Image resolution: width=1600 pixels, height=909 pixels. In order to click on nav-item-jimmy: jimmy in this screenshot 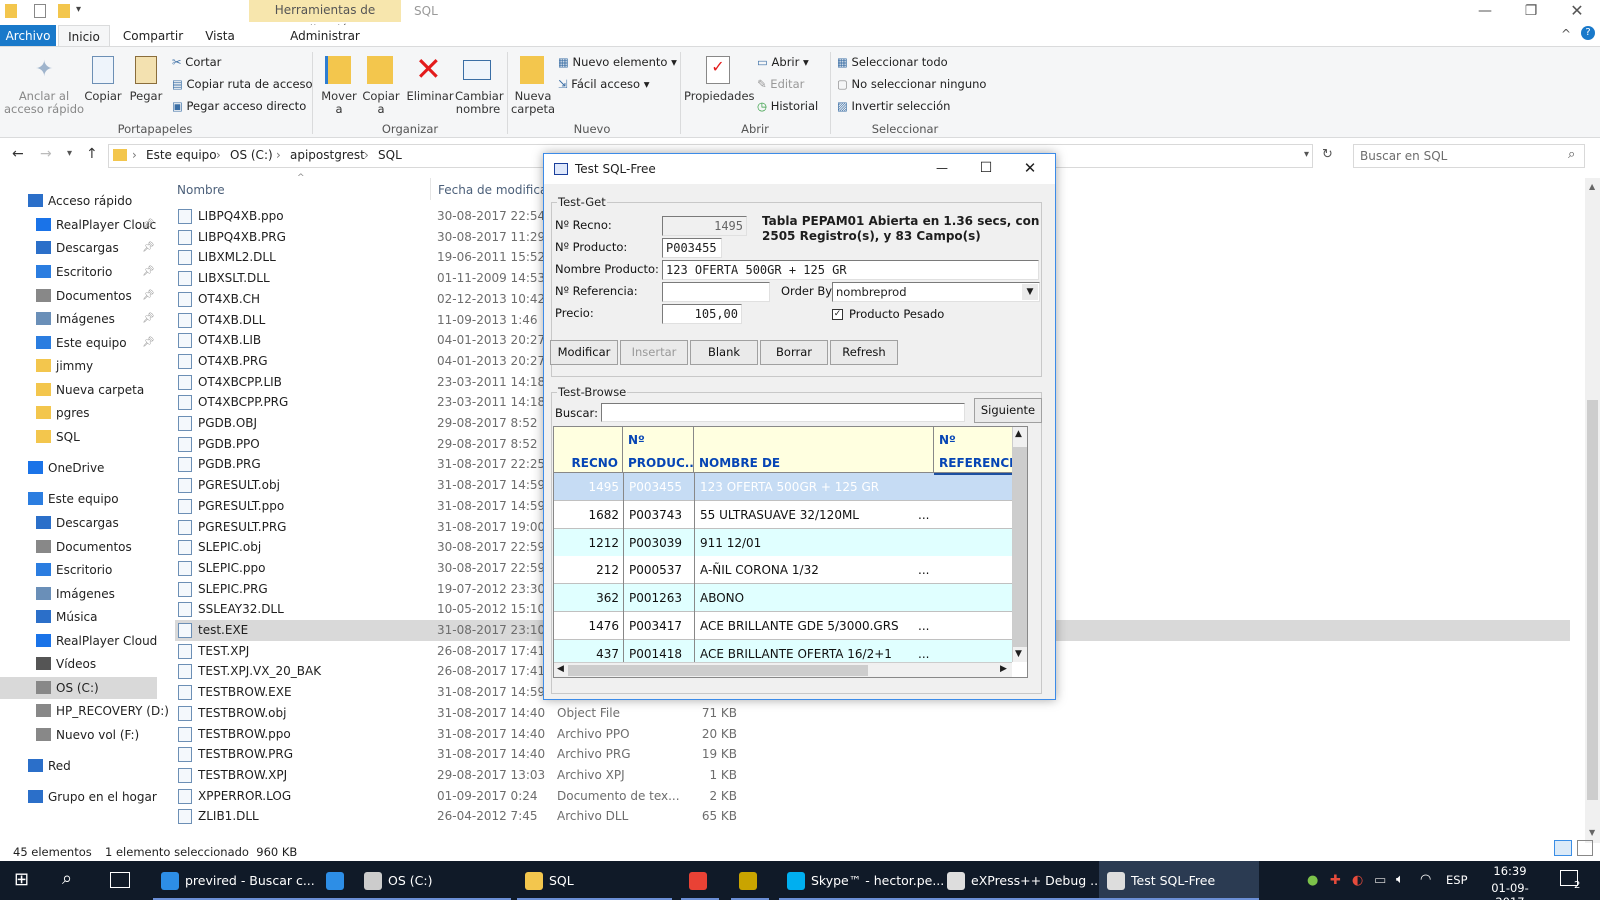, I will do `click(78, 366)`.